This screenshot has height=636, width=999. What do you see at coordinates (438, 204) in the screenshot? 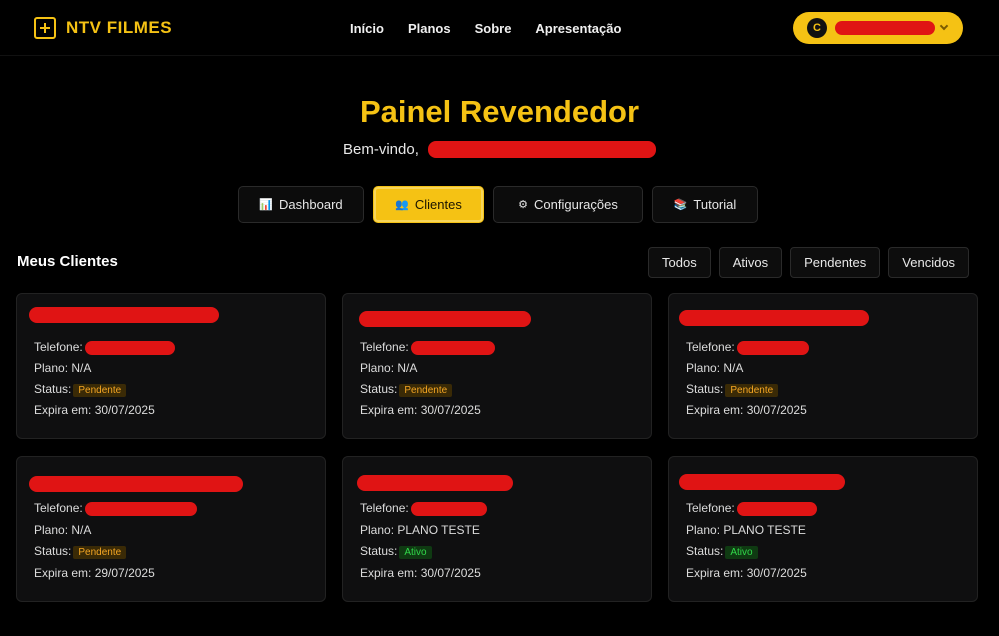
I see `tab-label: Clientes` at bounding box center [438, 204].